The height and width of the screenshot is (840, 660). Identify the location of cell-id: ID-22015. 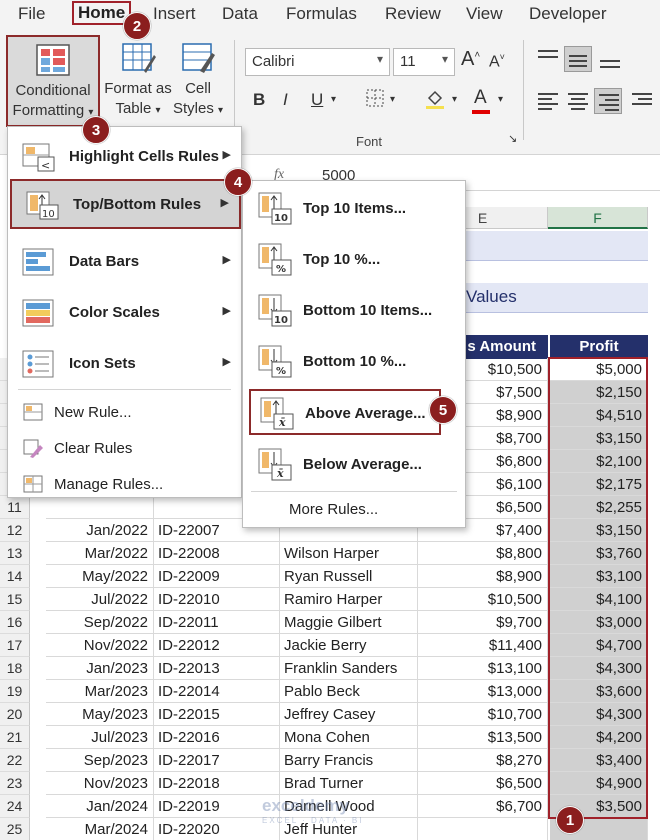
(217, 714).